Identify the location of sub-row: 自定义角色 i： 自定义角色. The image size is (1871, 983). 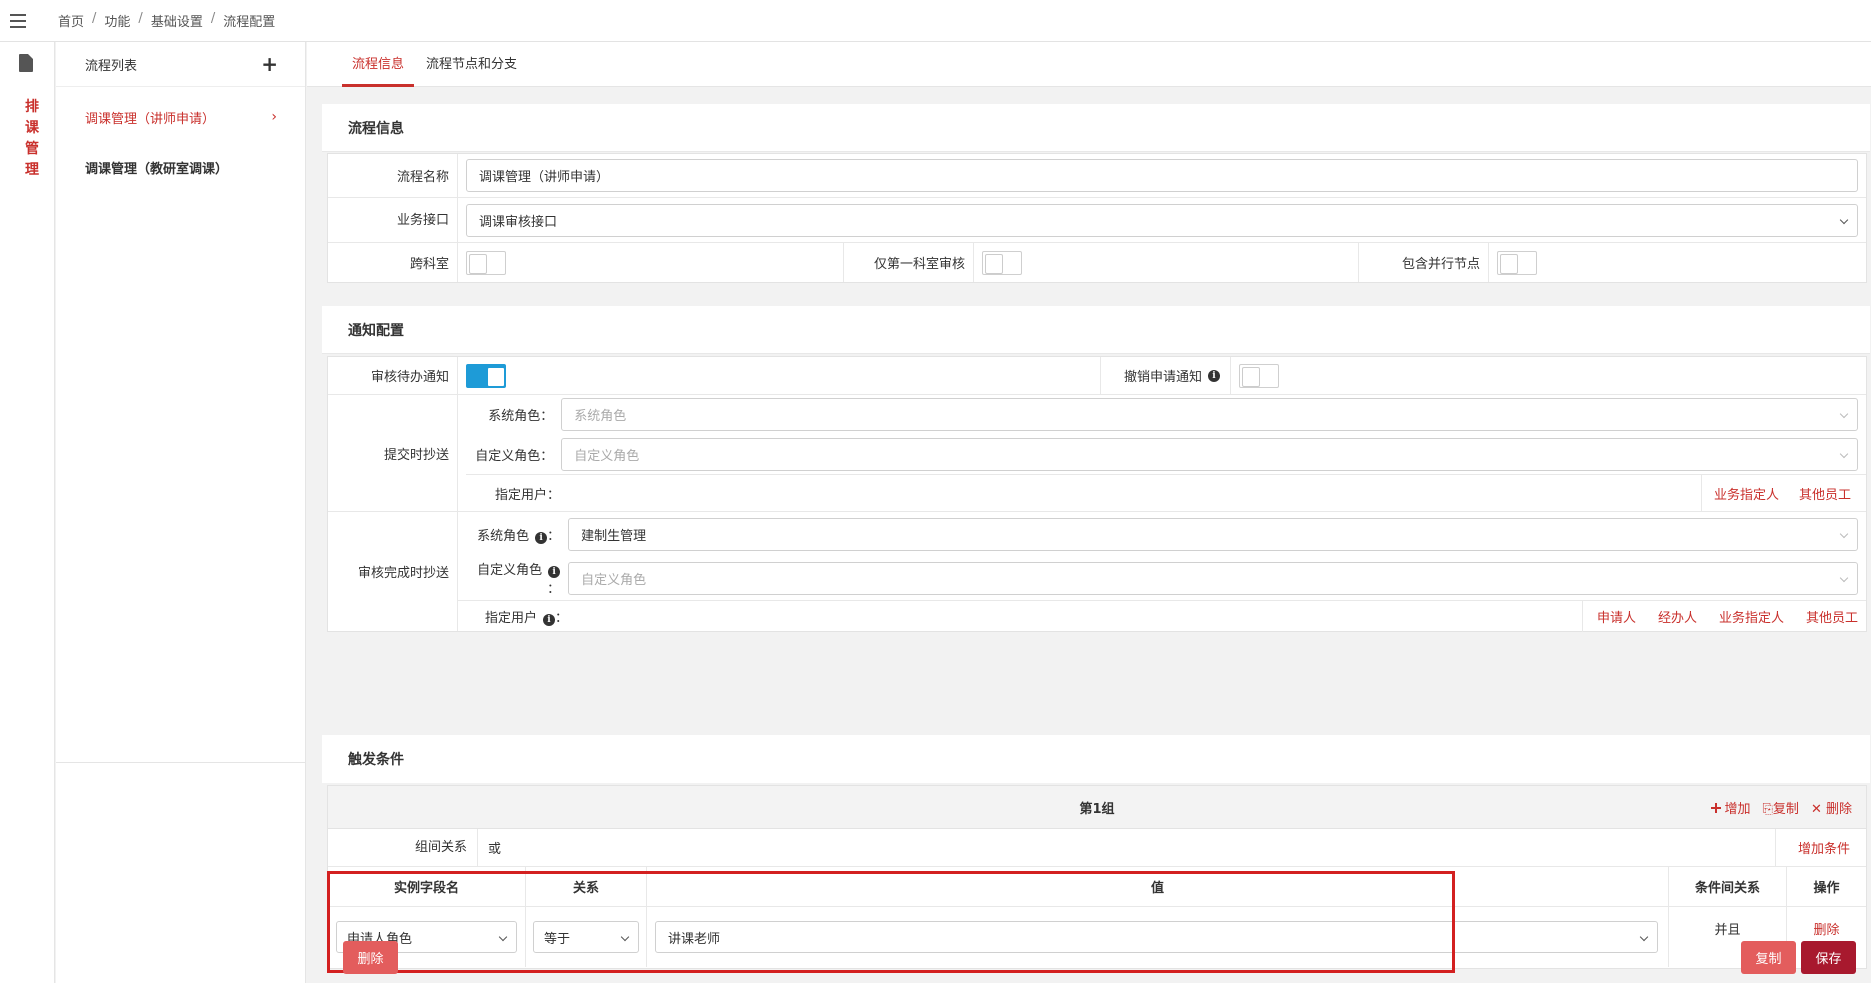
(1162, 578).